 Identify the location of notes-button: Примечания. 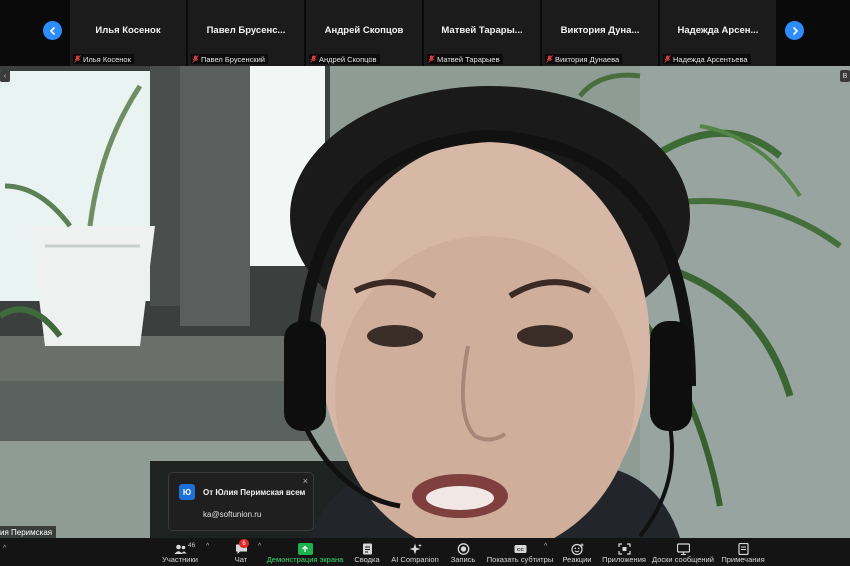
(743, 552).